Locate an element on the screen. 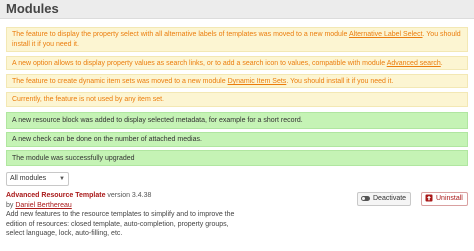  advanced-search-link: Advanced search is located at coordinates (414, 63).